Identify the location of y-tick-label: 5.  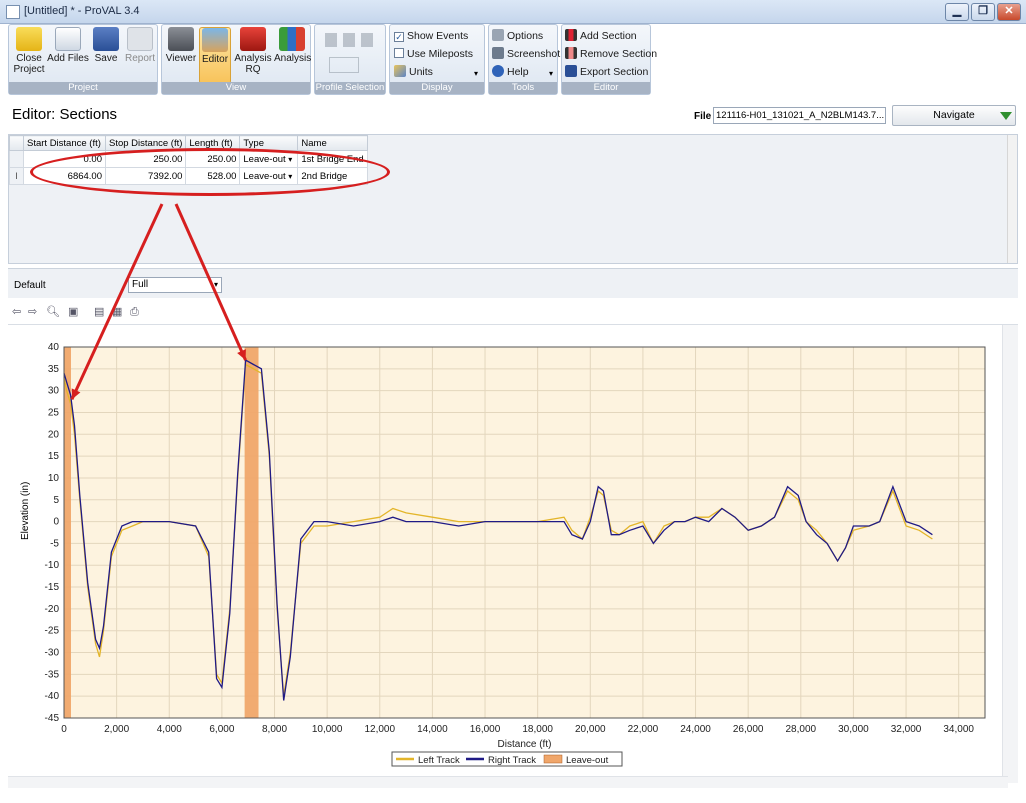
(56, 500).